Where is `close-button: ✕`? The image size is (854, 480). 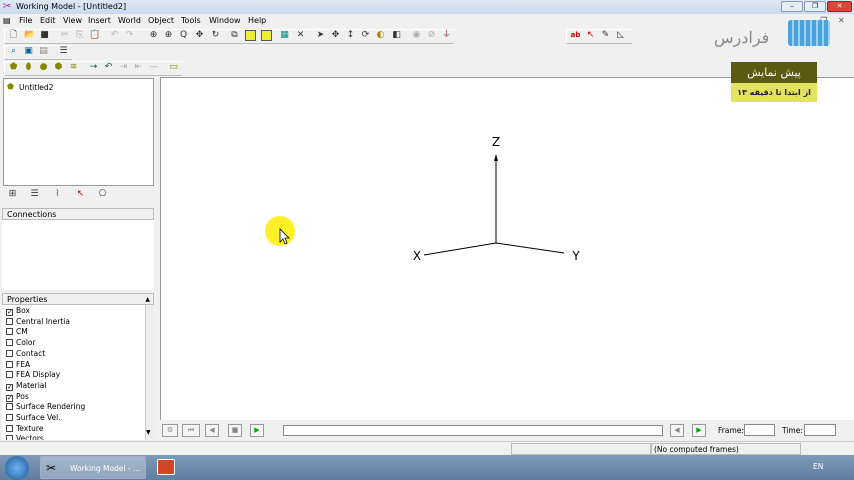 close-button: ✕ is located at coordinates (839, 6).